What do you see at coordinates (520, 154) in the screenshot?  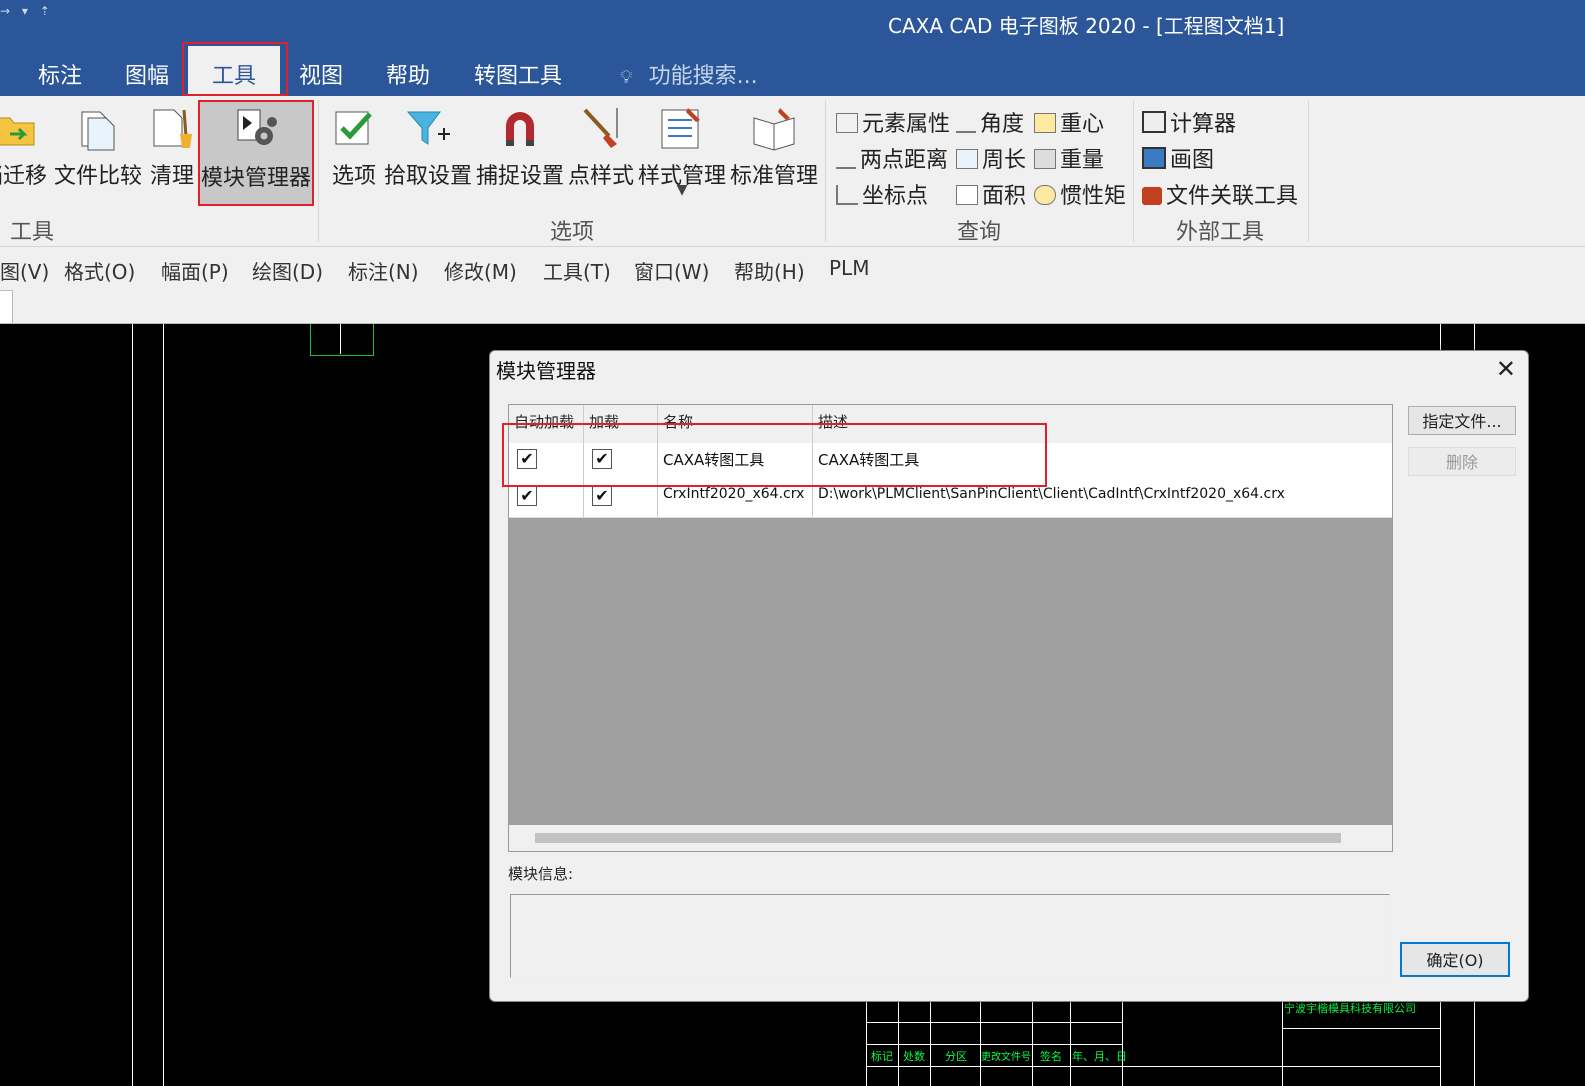 I see `snap-settings-button: 捕捉设置` at bounding box center [520, 154].